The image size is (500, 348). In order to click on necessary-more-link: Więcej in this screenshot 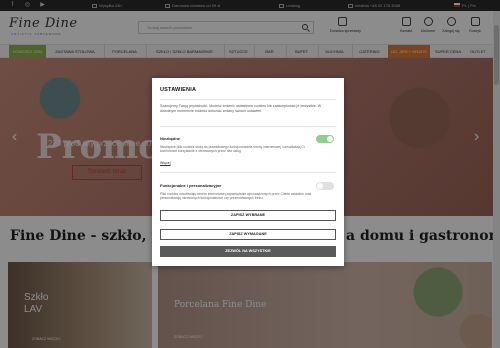, I will do `click(165, 163)`.